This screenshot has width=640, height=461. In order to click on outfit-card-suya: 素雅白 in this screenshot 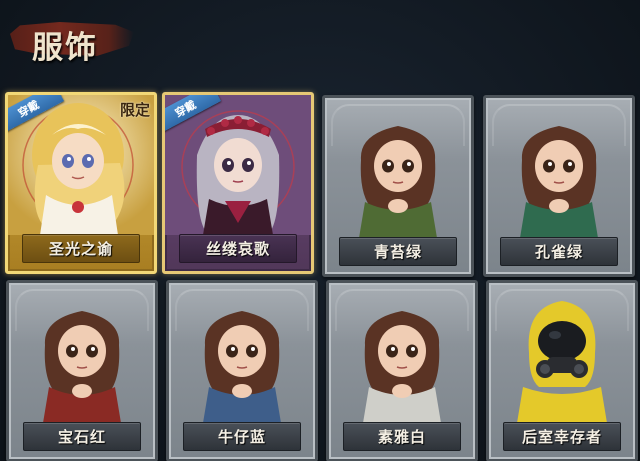, I will do `click(402, 370)`.